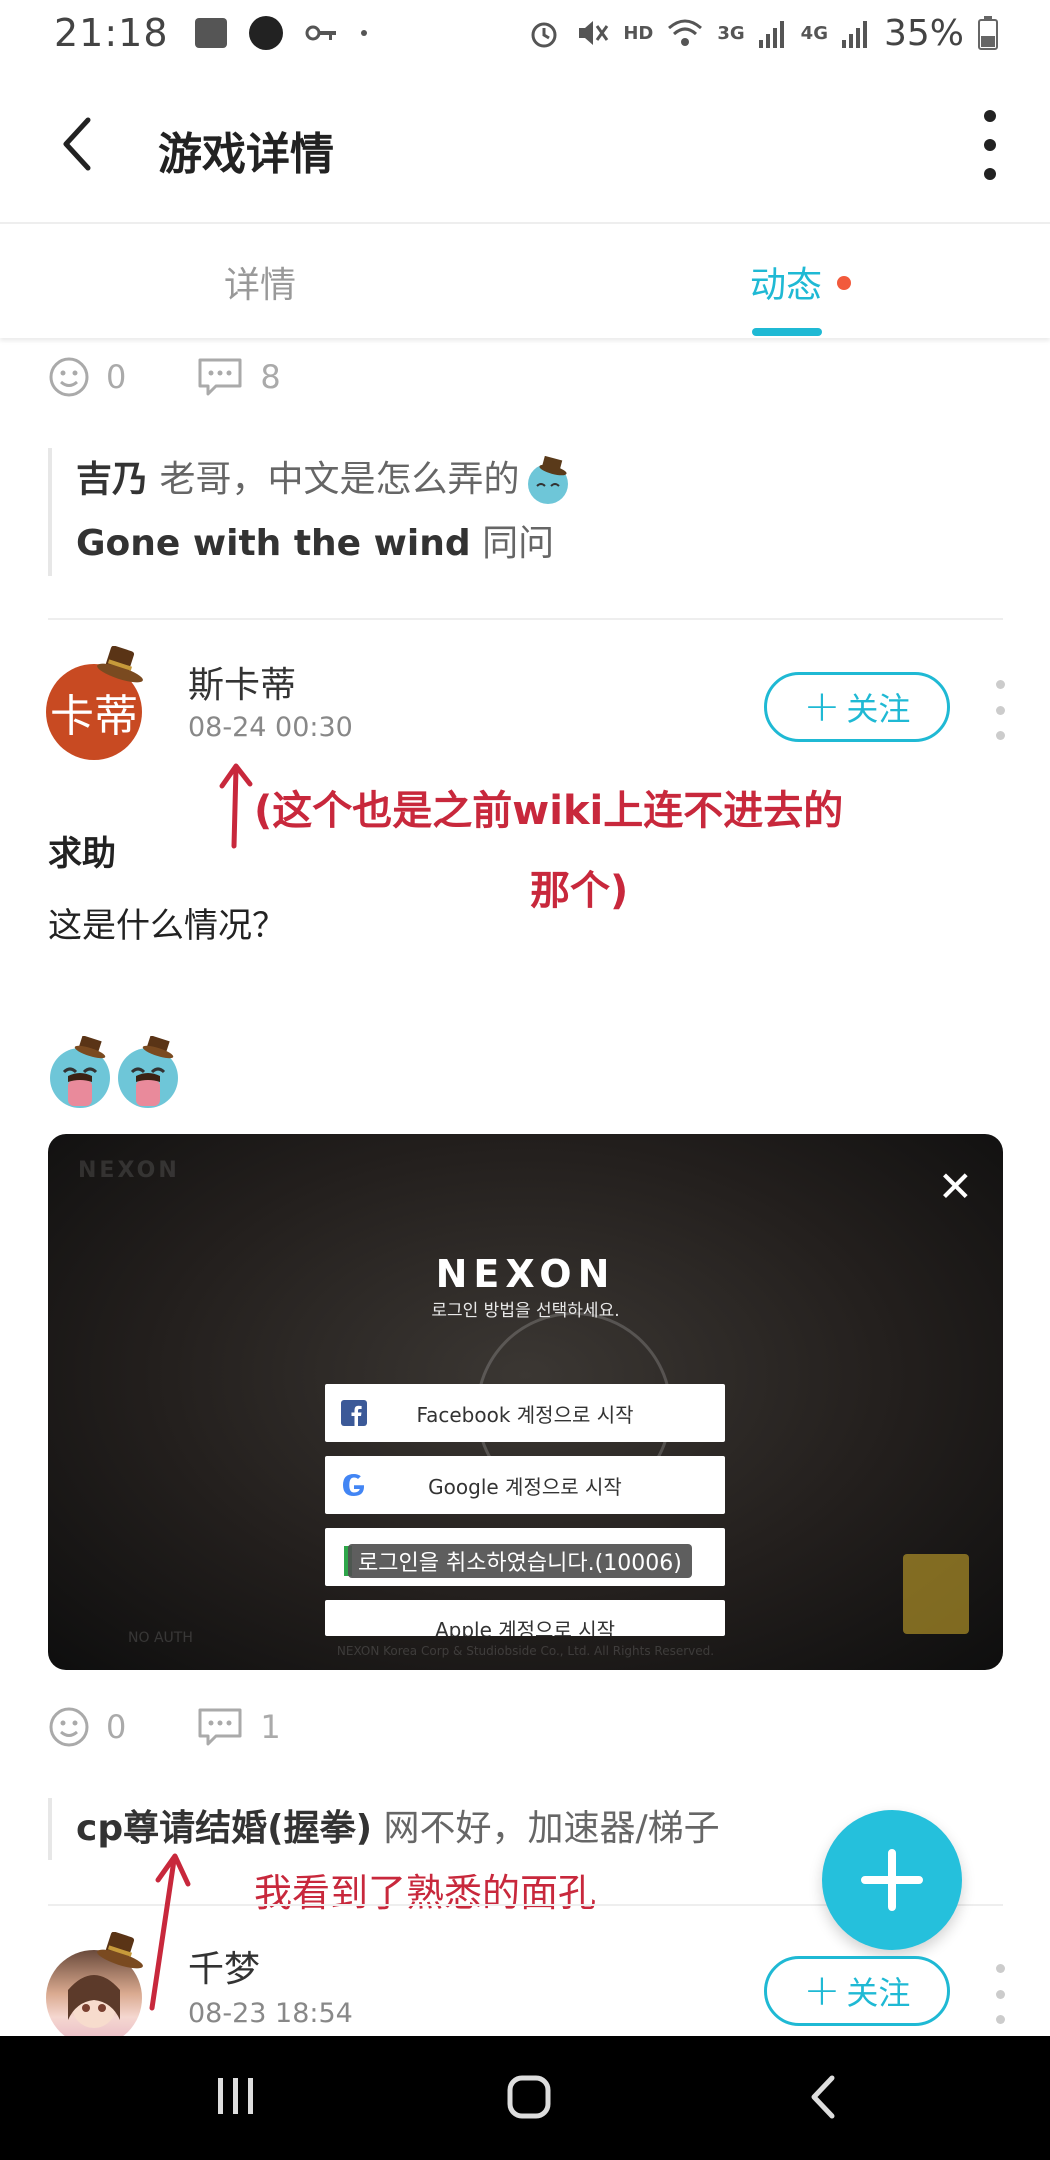  What do you see at coordinates (114, 1072) in the screenshot?
I see `crying-emoji-icon` at bounding box center [114, 1072].